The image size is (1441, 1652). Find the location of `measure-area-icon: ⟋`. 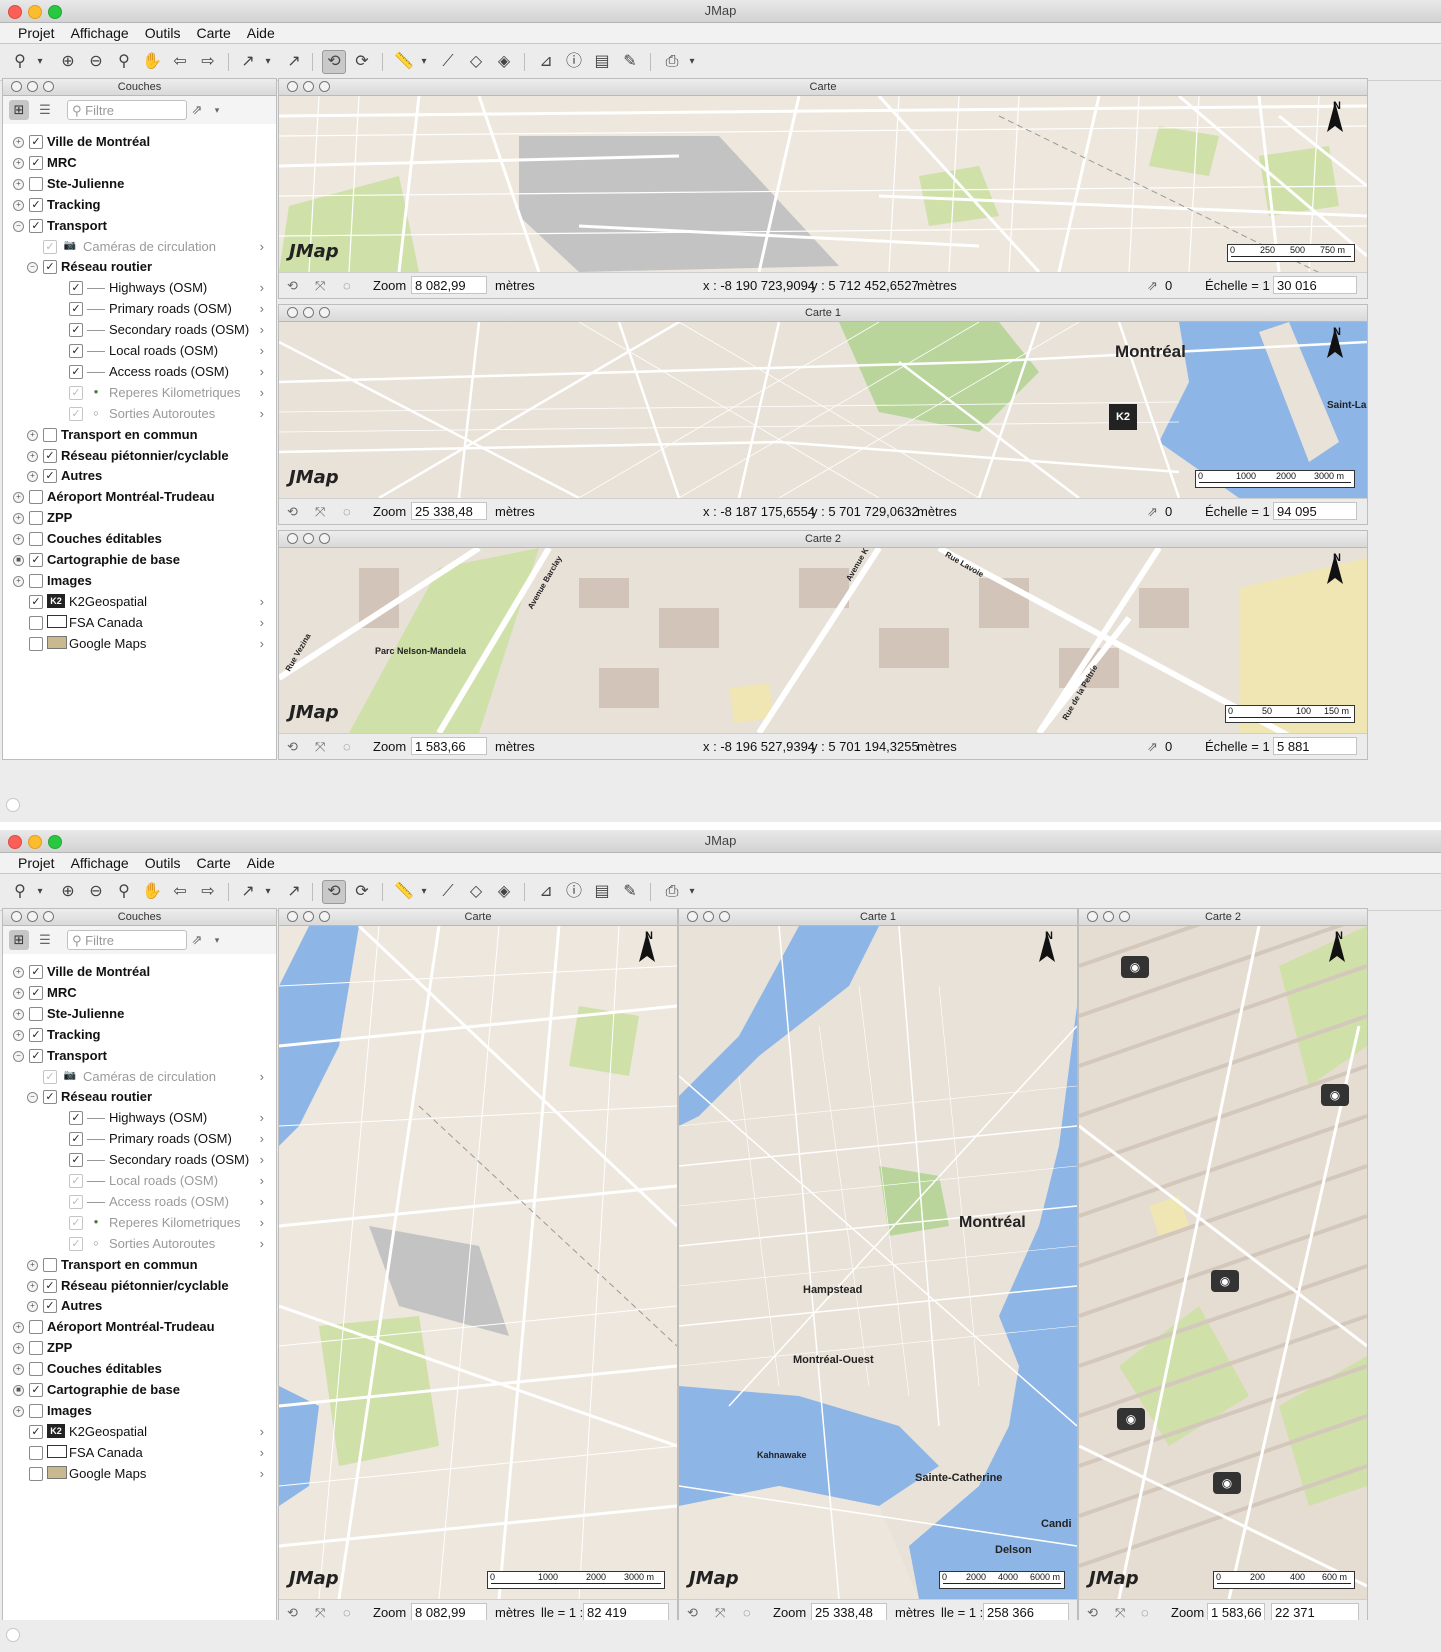

measure-area-icon: ⟋ is located at coordinates (448, 62).